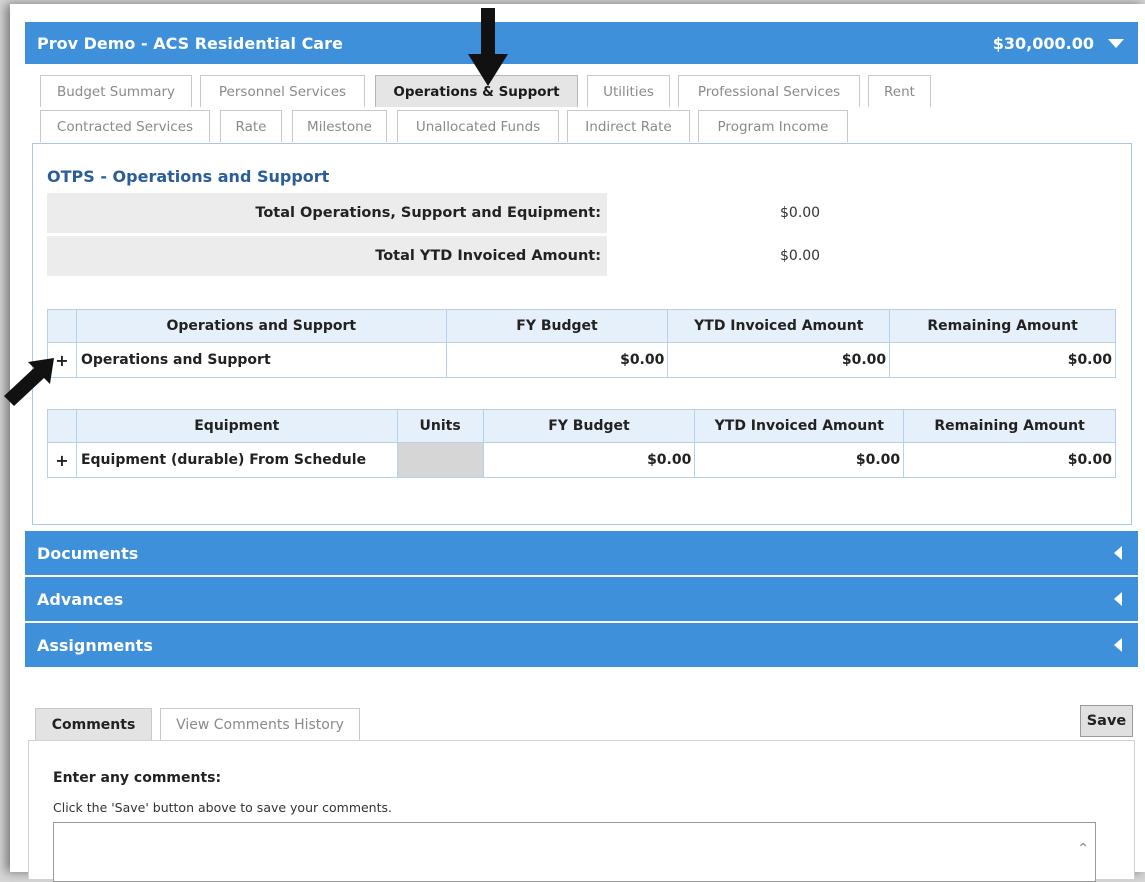 The image size is (1145, 882). Describe the element at coordinates (574, 852) in the screenshot. I see `comments-textarea: ⌃` at that location.